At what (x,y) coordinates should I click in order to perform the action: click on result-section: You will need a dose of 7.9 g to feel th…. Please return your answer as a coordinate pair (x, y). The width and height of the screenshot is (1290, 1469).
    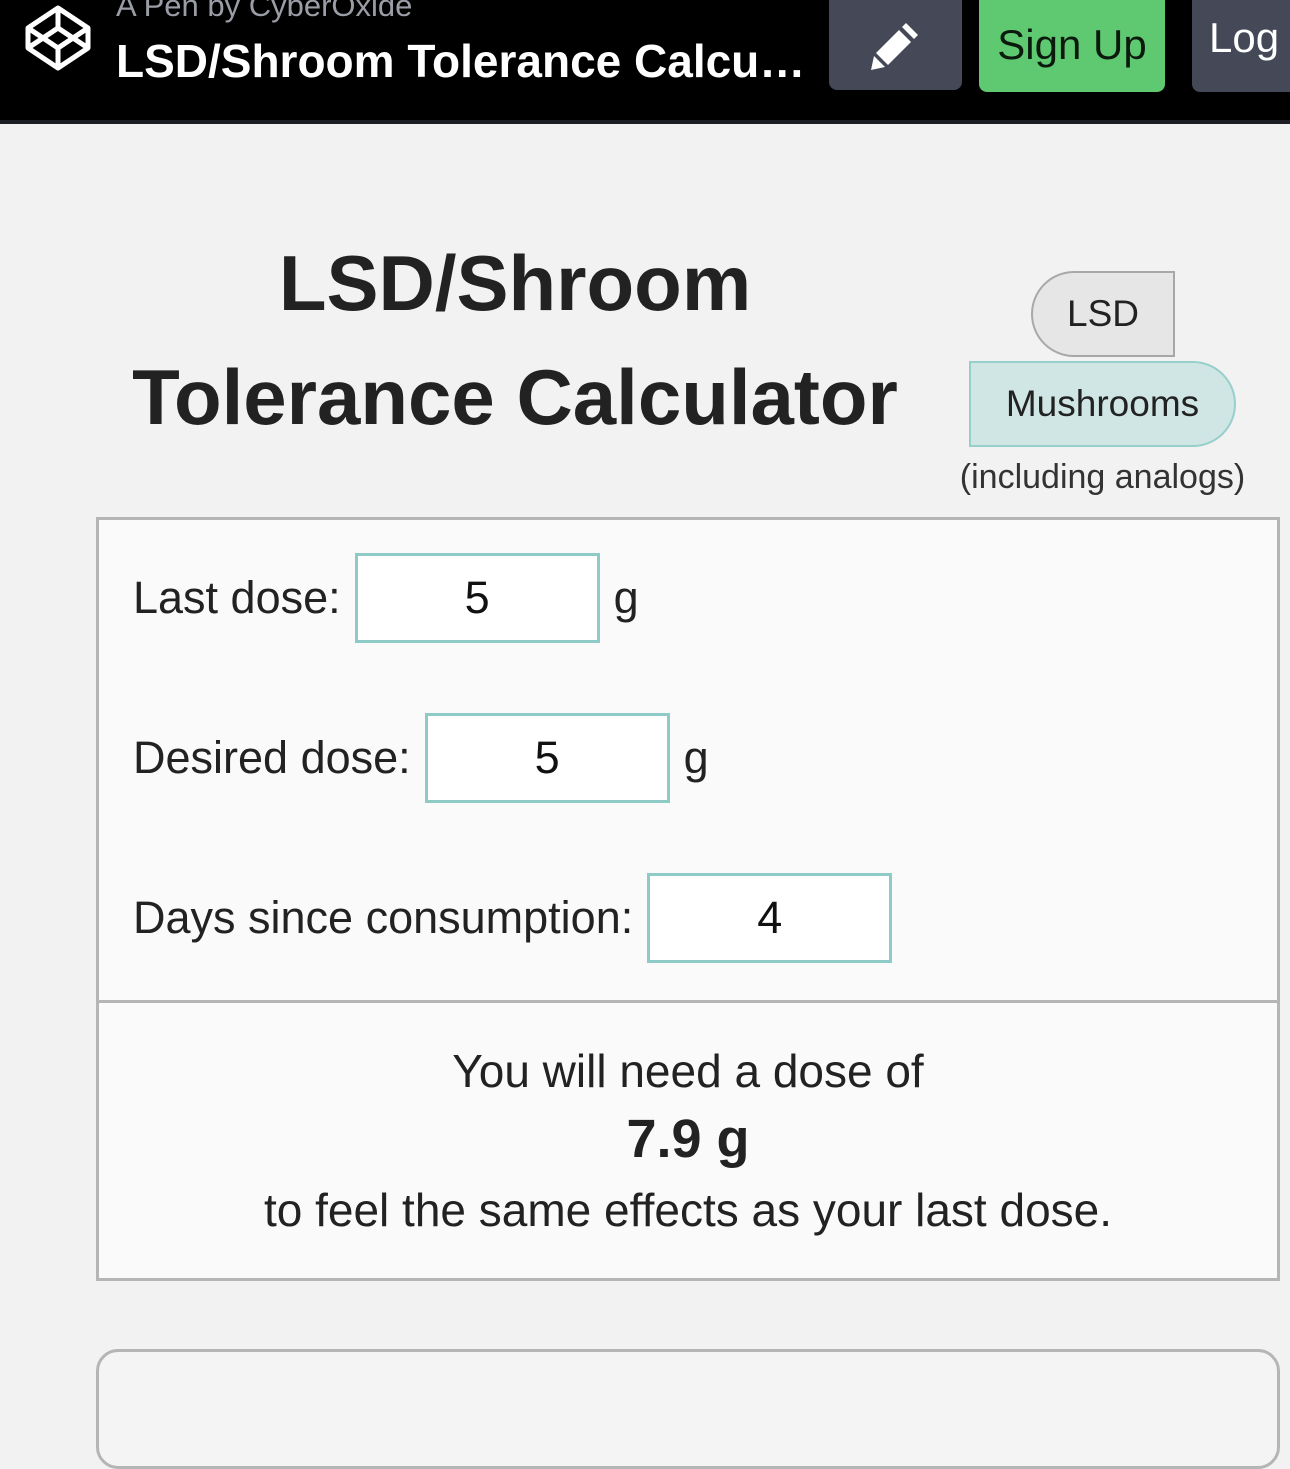
    Looking at the image, I should click on (688, 1122).